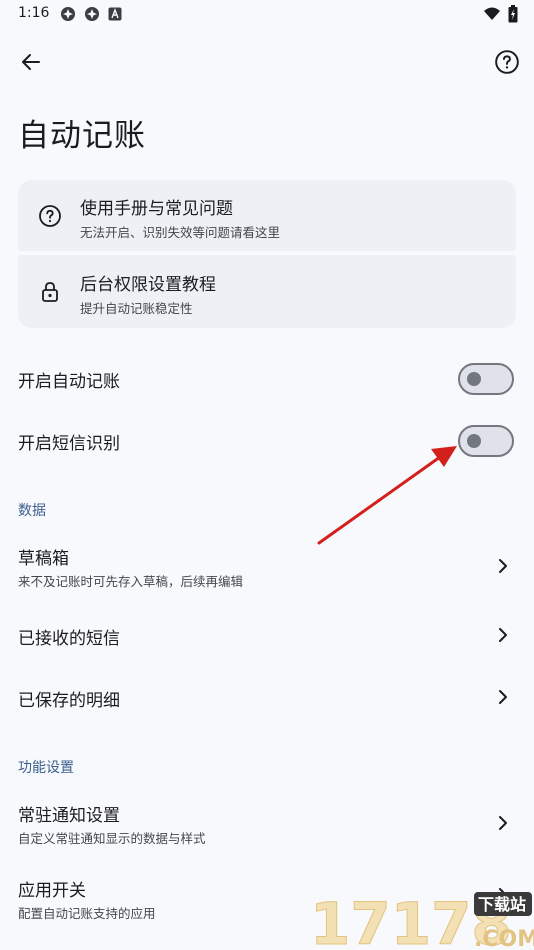  I want to click on help-card-manual: 使用手册与常见问题 无法开启、识别失效等问题请看这里, so click(267, 215).